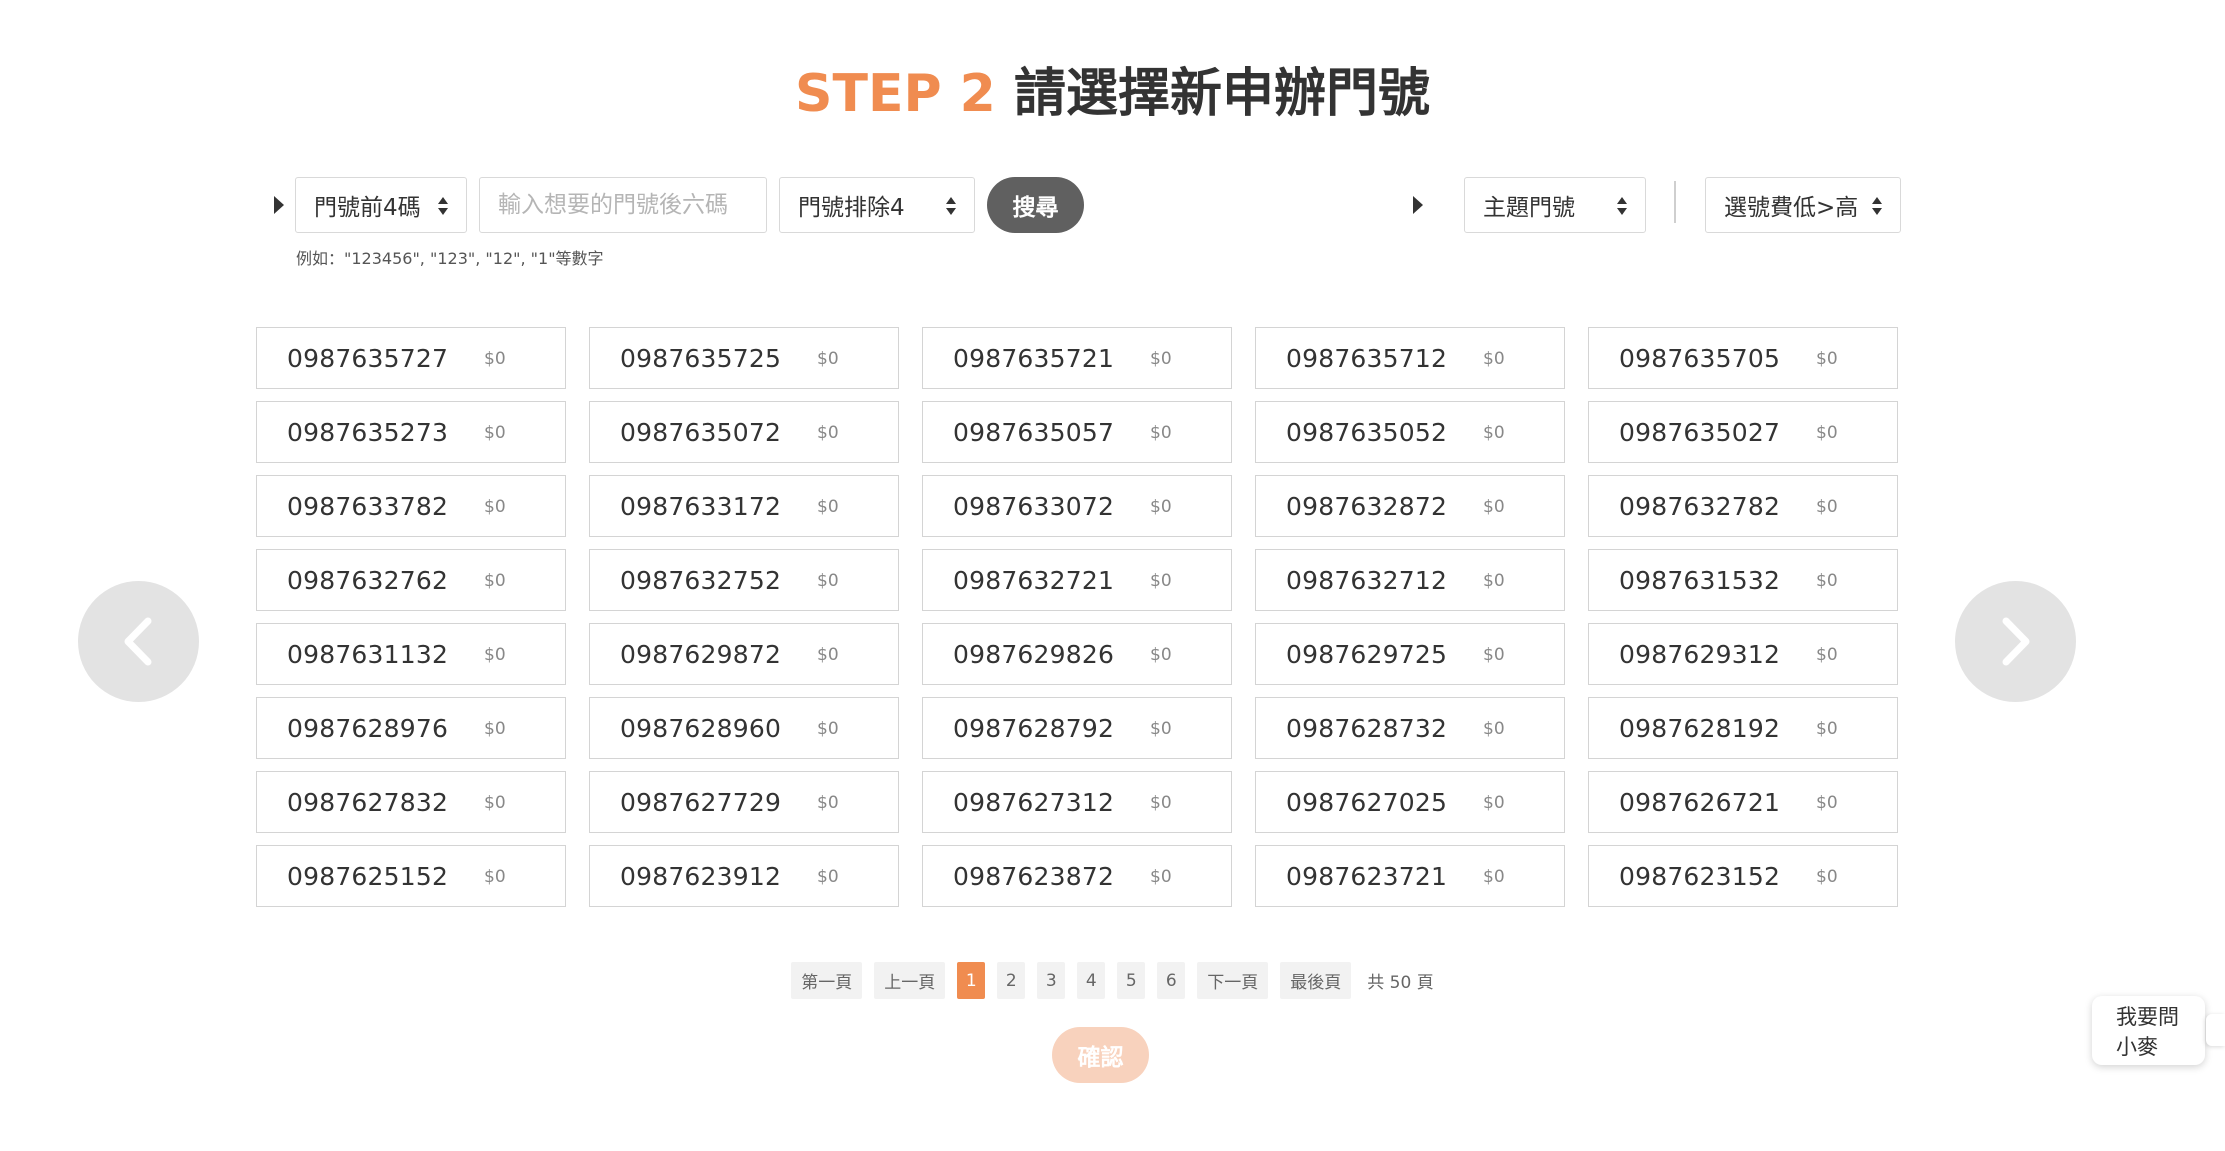 The image size is (2225, 1151). I want to click on number-option: 0987631132 $0, so click(411, 654).